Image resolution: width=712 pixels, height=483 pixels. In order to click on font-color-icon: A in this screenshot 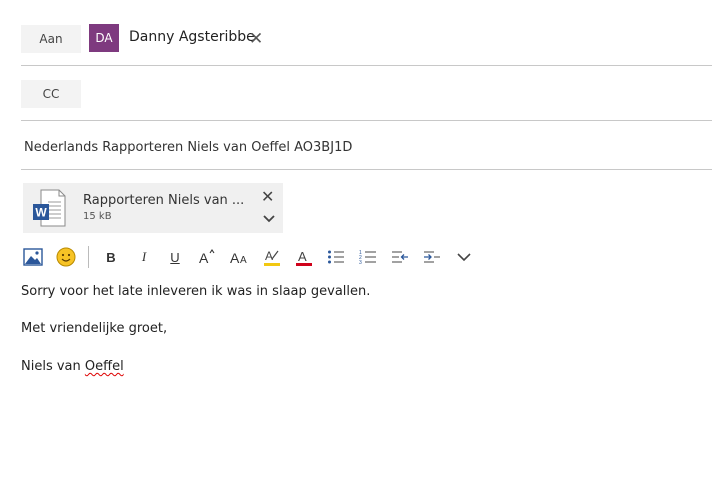, I will do `click(304, 257)`.